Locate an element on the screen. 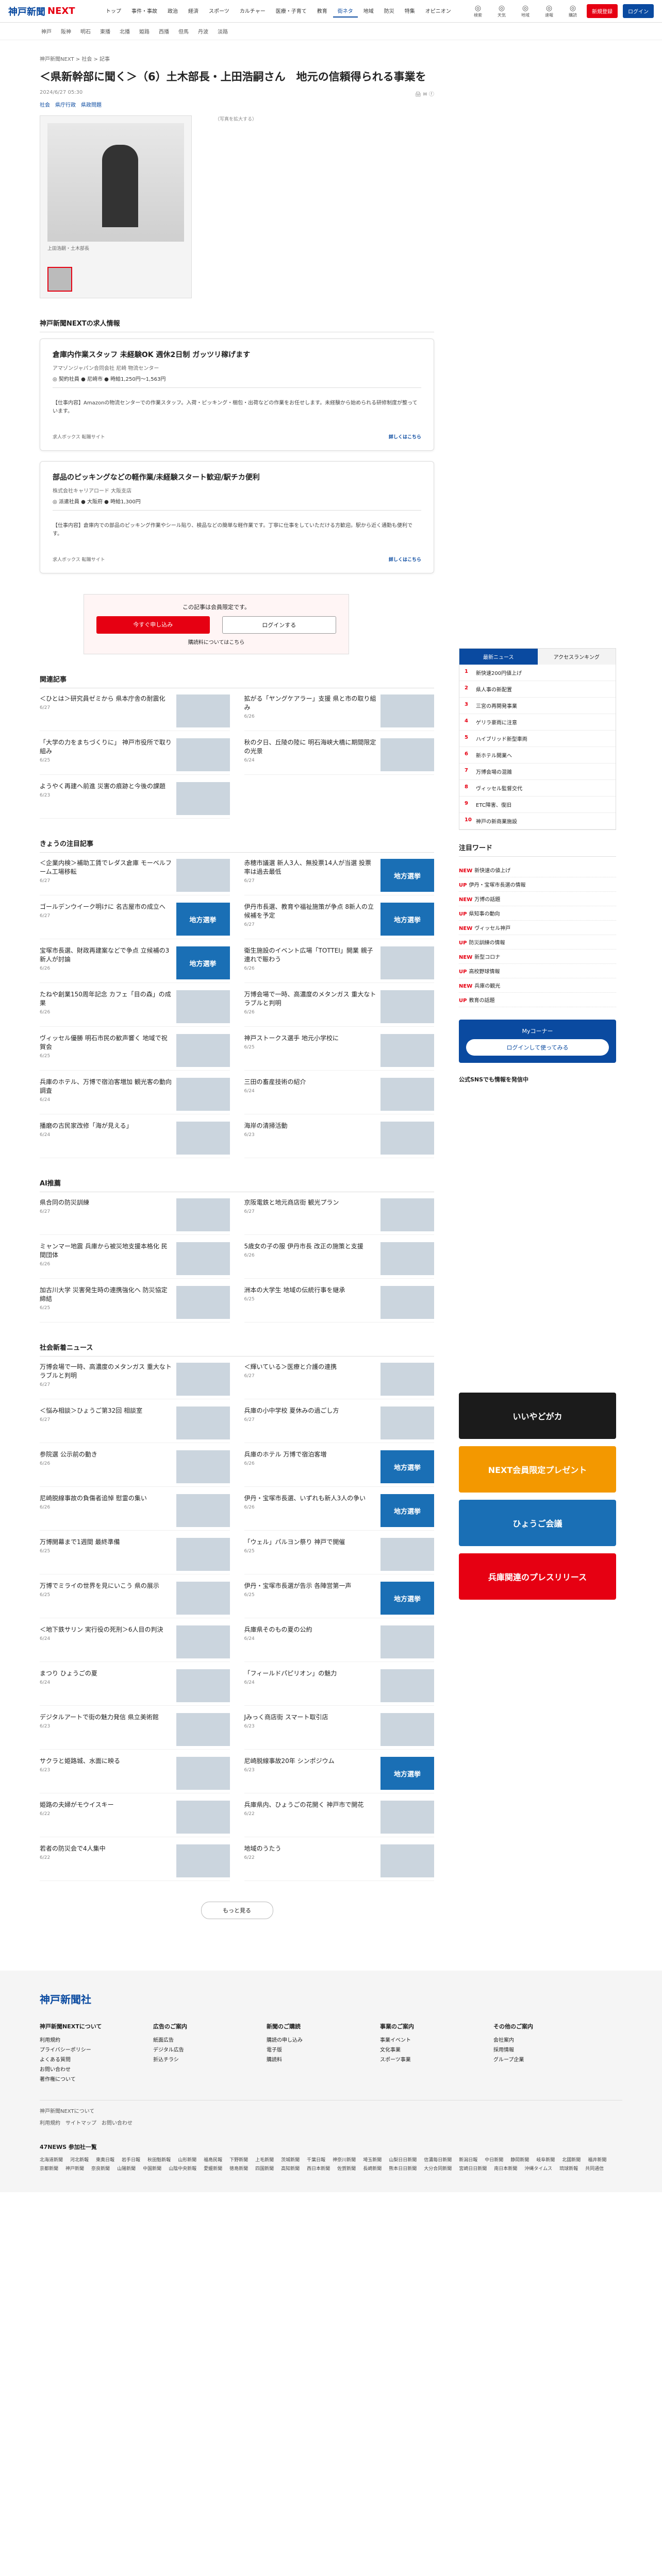 This screenshot has width=662, height=2576. subscribe-button: 今すぐ申し込み is located at coordinates (153, 625).